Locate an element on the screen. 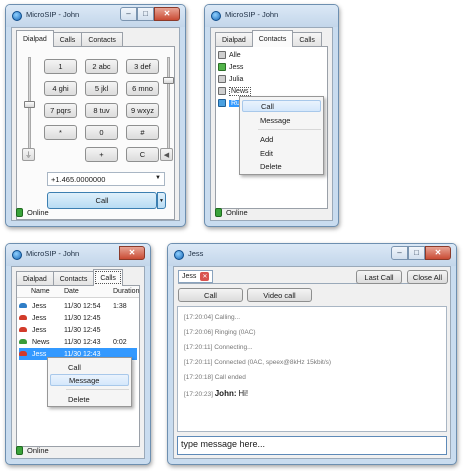 This screenshot has width=474, height=471. key-4: 4 ghi is located at coordinates (60, 88).